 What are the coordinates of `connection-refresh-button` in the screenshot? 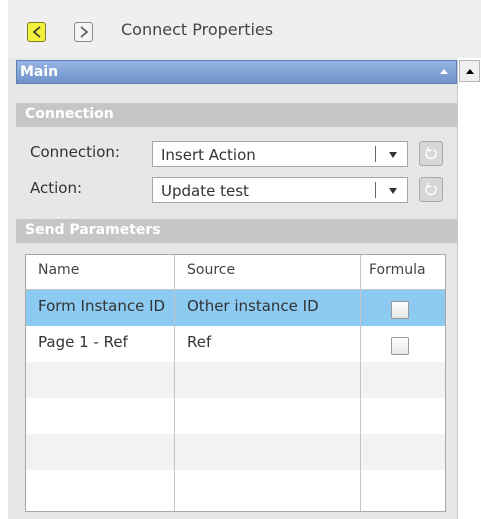 It's located at (431, 153).